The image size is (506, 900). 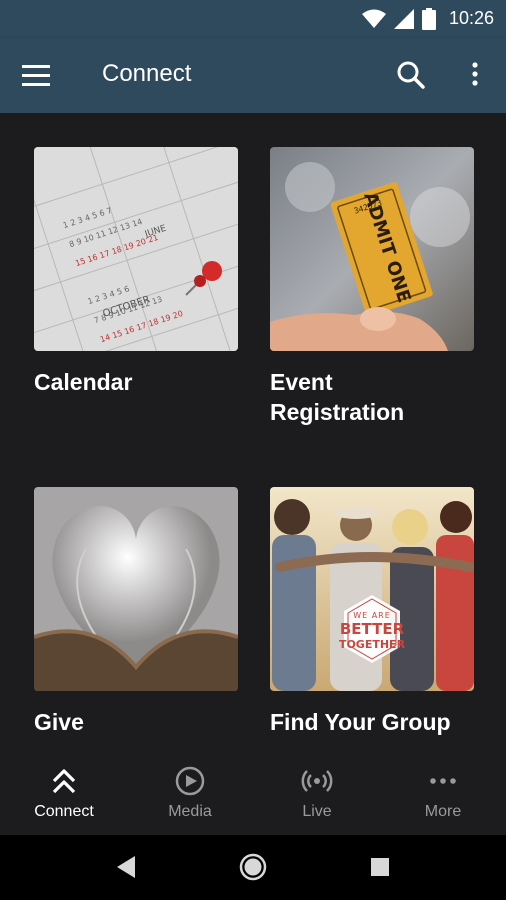 What do you see at coordinates (64, 781) in the screenshot?
I see `chevrons-up-icon` at bounding box center [64, 781].